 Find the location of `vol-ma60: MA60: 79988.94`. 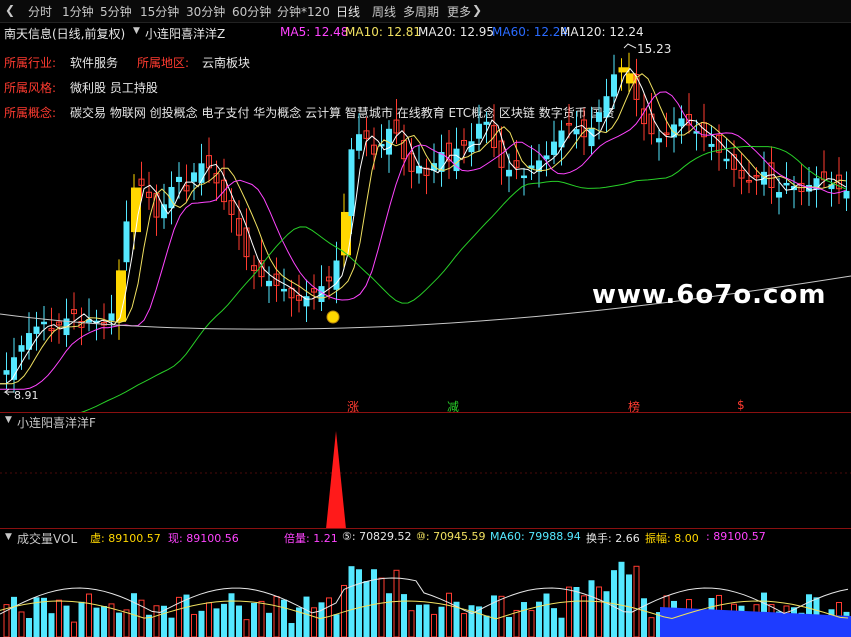

vol-ma60: MA60: 79988.94 is located at coordinates (535, 536).